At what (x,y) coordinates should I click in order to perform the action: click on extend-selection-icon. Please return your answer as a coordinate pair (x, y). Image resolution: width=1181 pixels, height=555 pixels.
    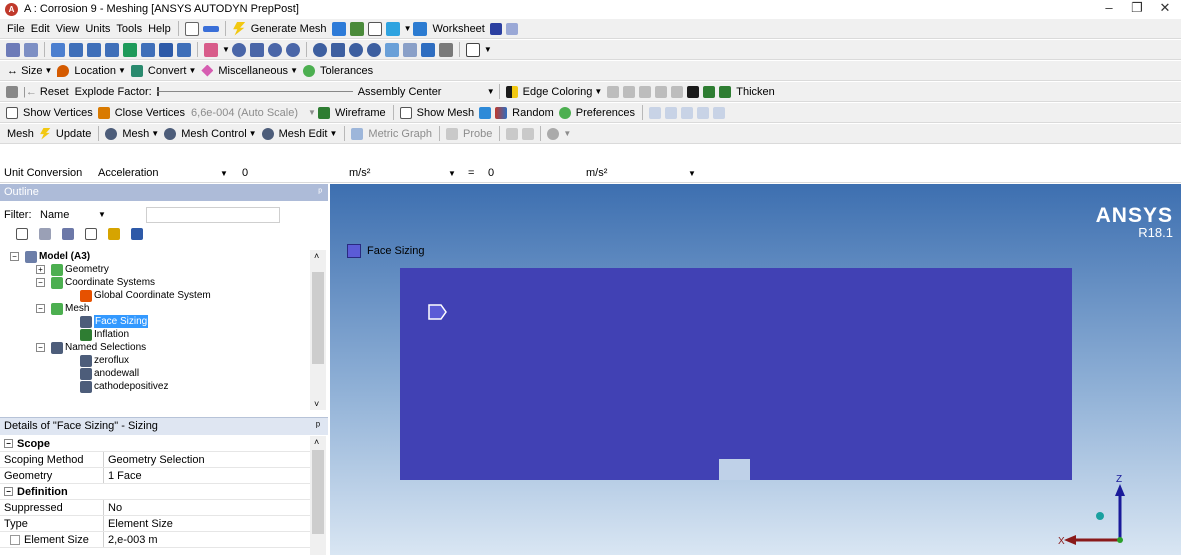
    Looking at the image, I should click on (211, 49).